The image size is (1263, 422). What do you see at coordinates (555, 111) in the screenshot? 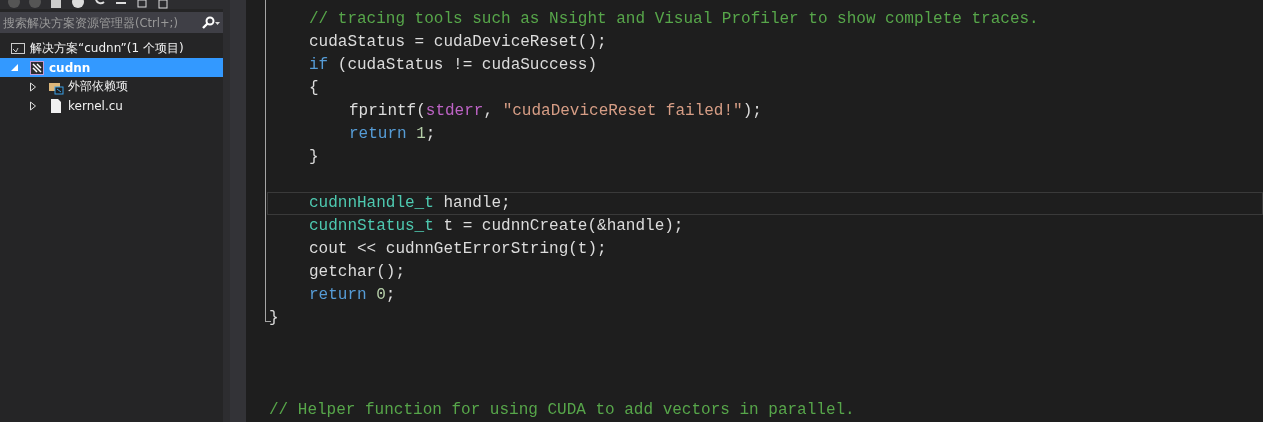
I see `code-line: fprintf(stderr, "cudaDeviceReset failed!");` at bounding box center [555, 111].